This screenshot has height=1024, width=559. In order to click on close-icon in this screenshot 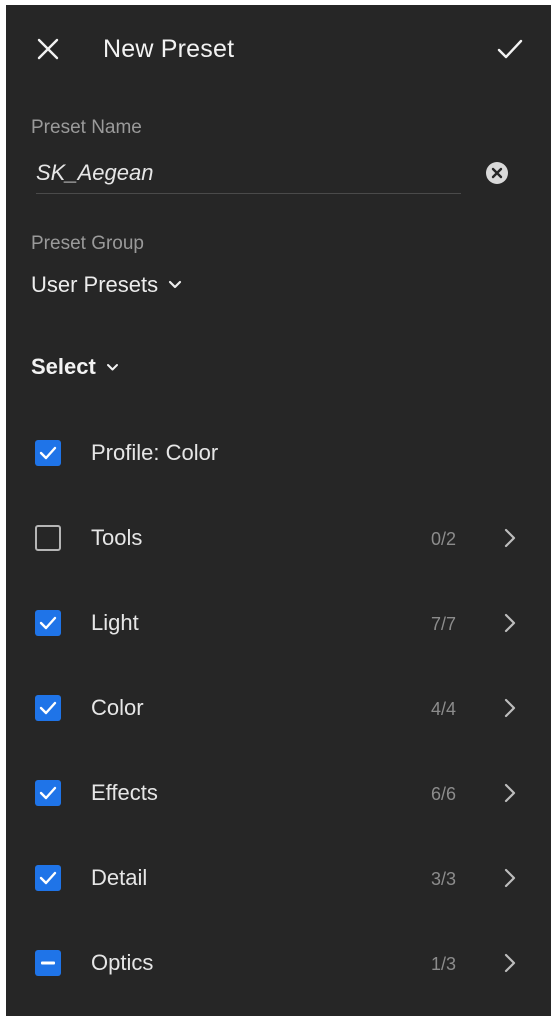, I will do `click(48, 49)`.